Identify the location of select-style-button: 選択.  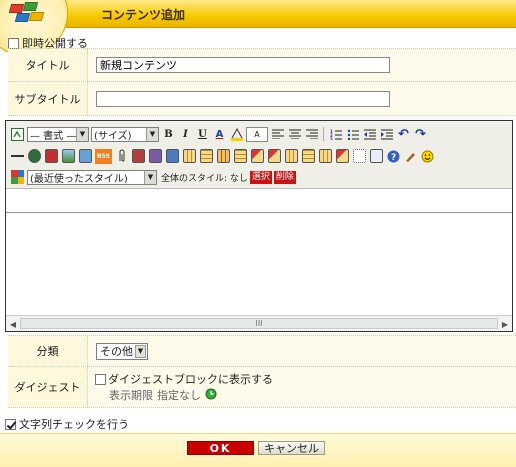
(260, 177).